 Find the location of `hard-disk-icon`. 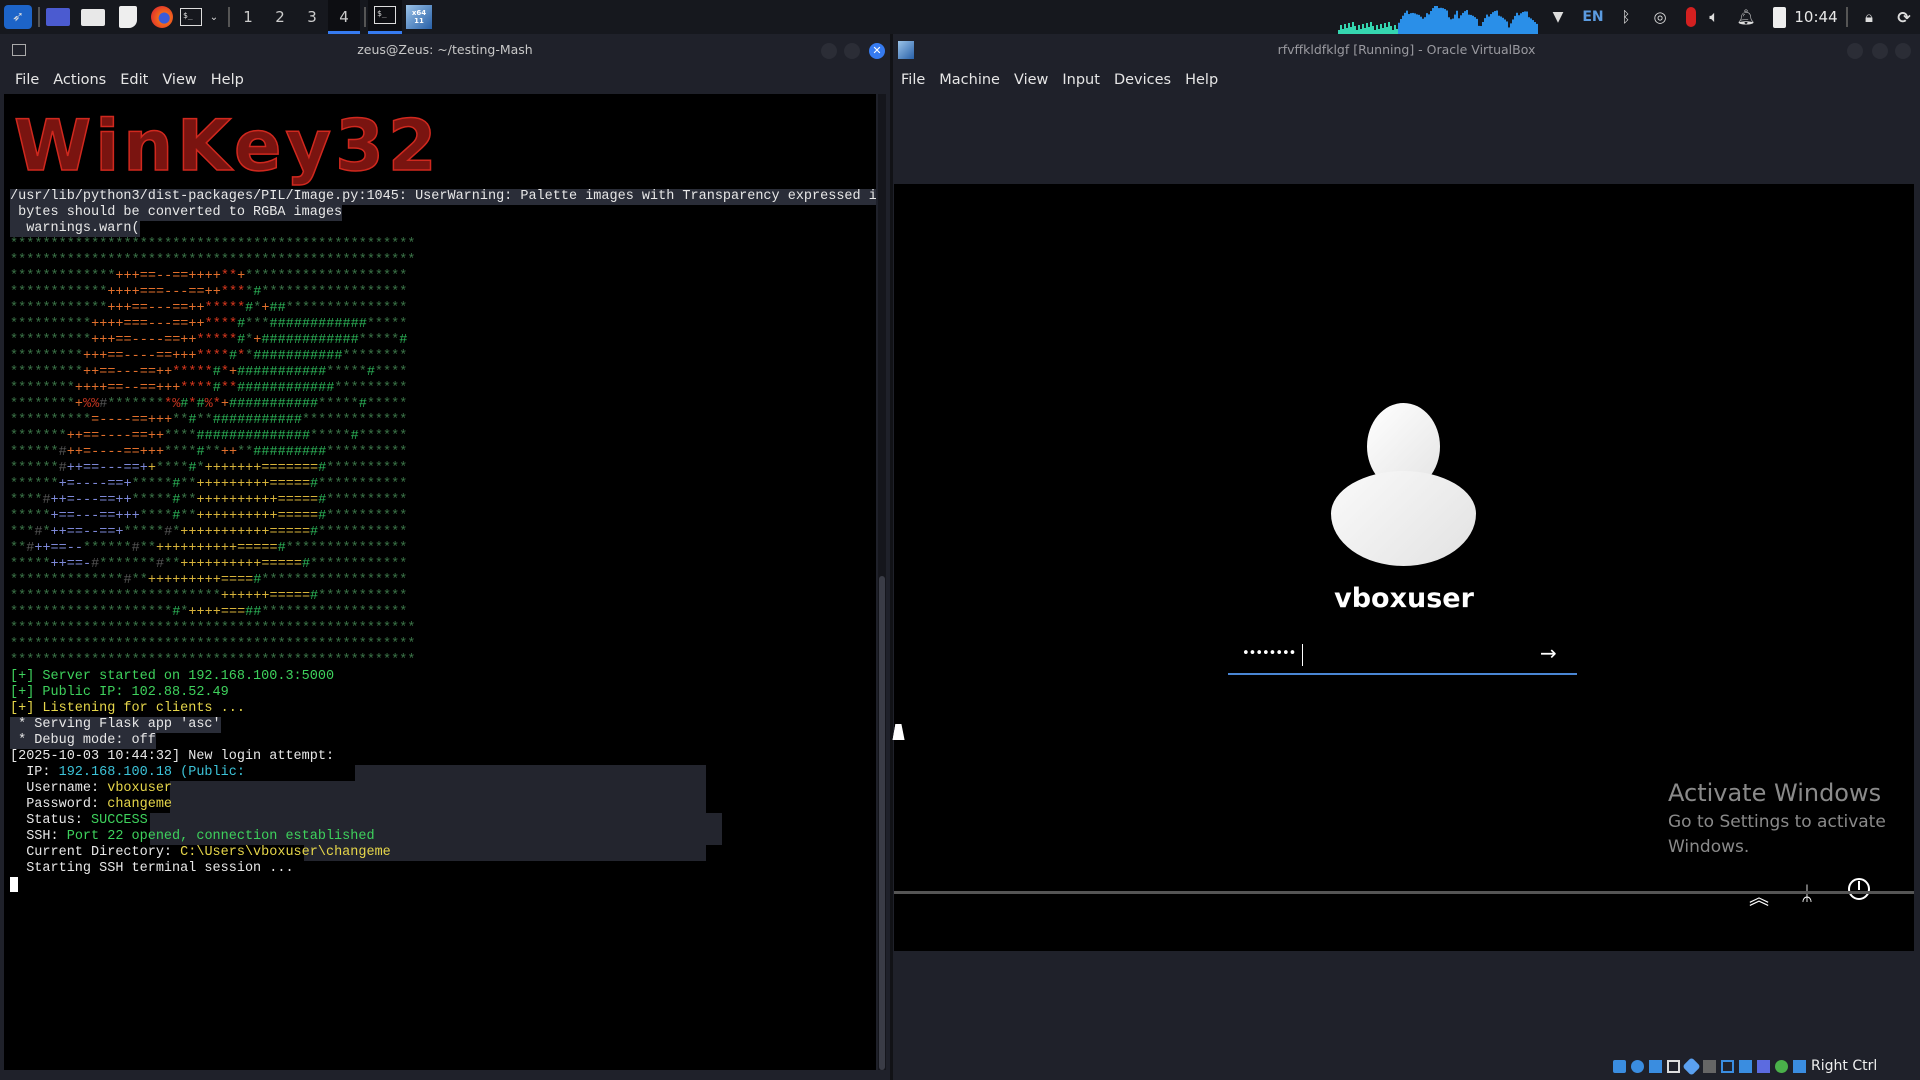

hard-disk-icon is located at coordinates (1619, 1066).